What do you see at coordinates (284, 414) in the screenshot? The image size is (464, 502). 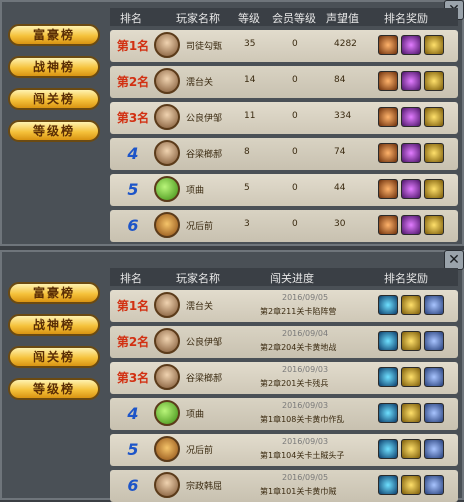 I see `table-row: 4 项曲 2016/09/03 第1章108关卡黄巾作乱` at bounding box center [284, 414].